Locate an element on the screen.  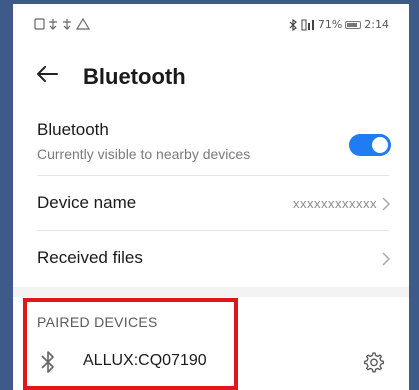
red-highlight-box is located at coordinates (130, 344).